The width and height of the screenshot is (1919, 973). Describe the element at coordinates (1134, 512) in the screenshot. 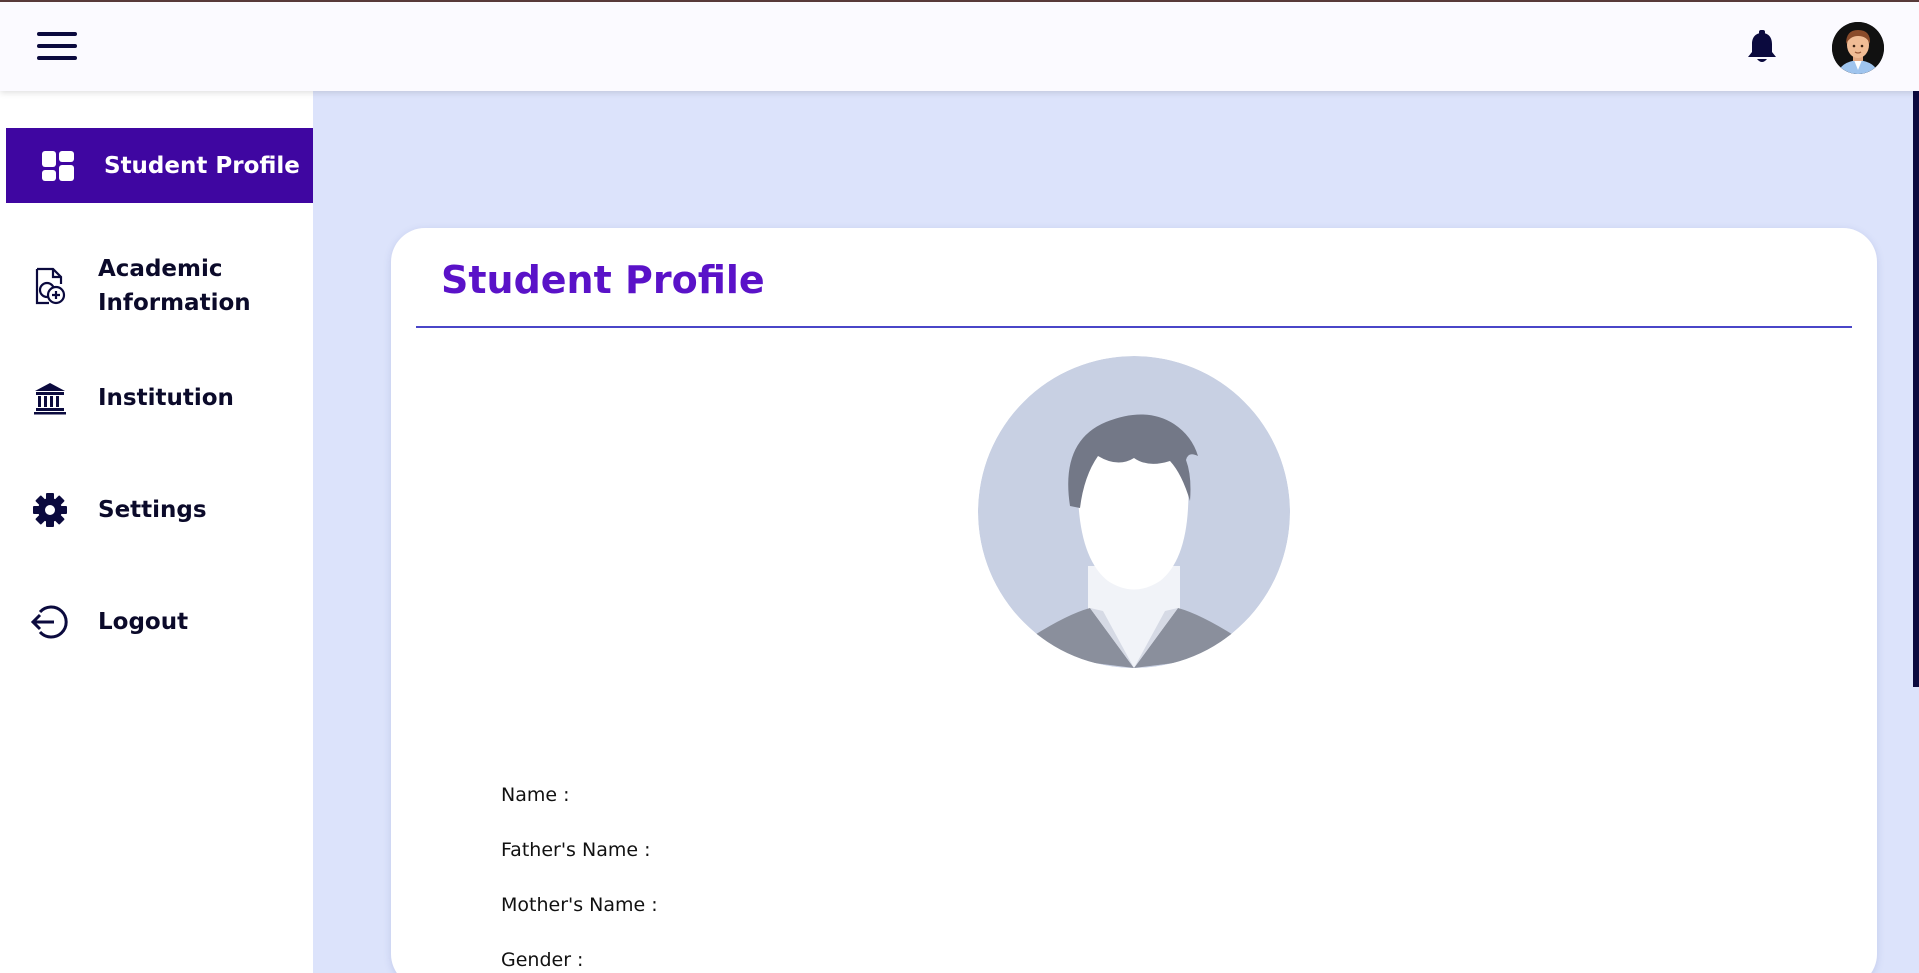

I see `profile-picture` at that location.